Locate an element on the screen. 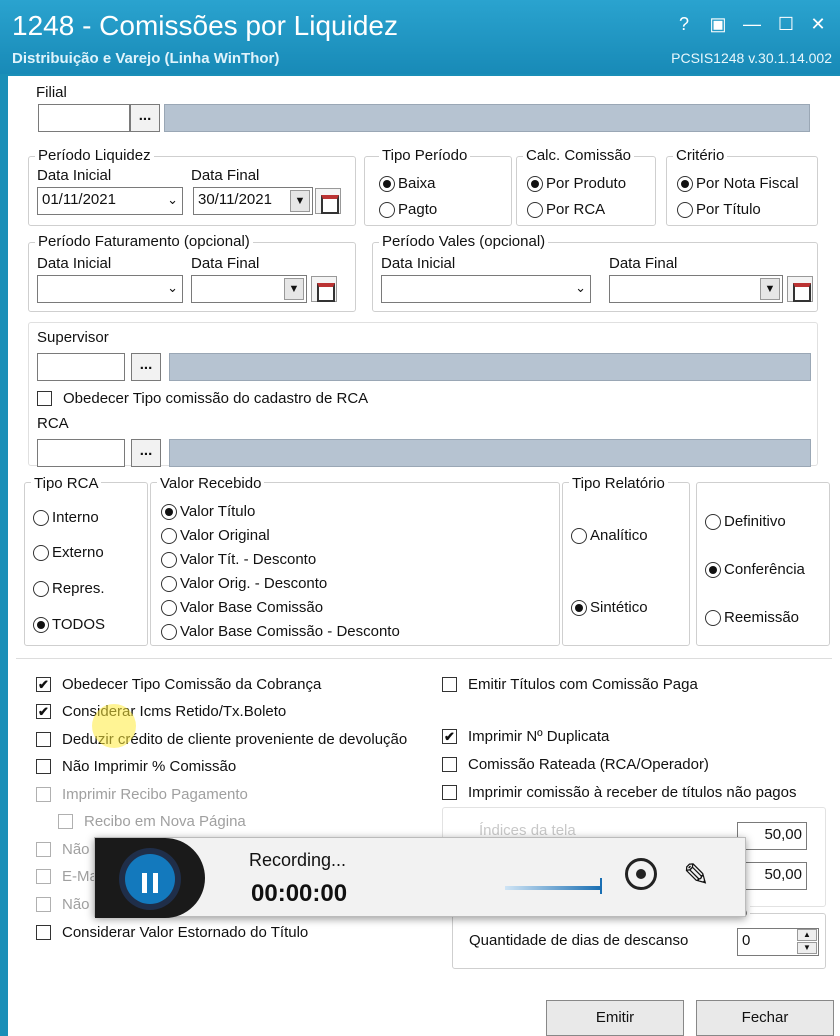 The width and height of the screenshot is (840, 1036). indice-2-input: 50,00 is located at coordinates (772, 876).